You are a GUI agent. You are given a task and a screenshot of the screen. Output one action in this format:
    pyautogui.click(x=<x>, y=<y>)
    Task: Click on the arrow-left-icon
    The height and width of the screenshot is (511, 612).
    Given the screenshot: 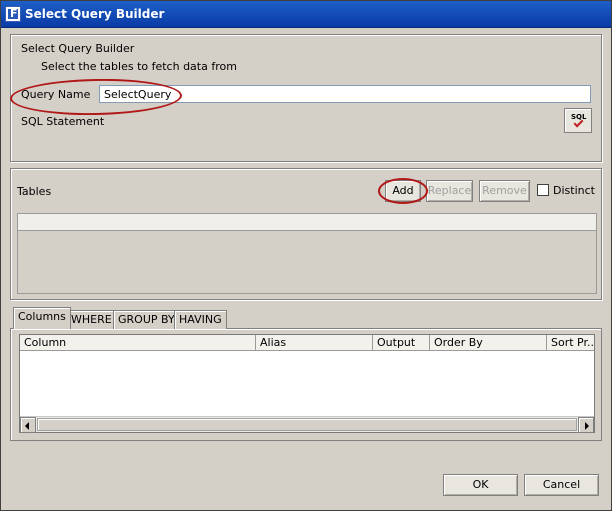 What is the action you would take?
    pyautogui.click(x=27, y=426)
    